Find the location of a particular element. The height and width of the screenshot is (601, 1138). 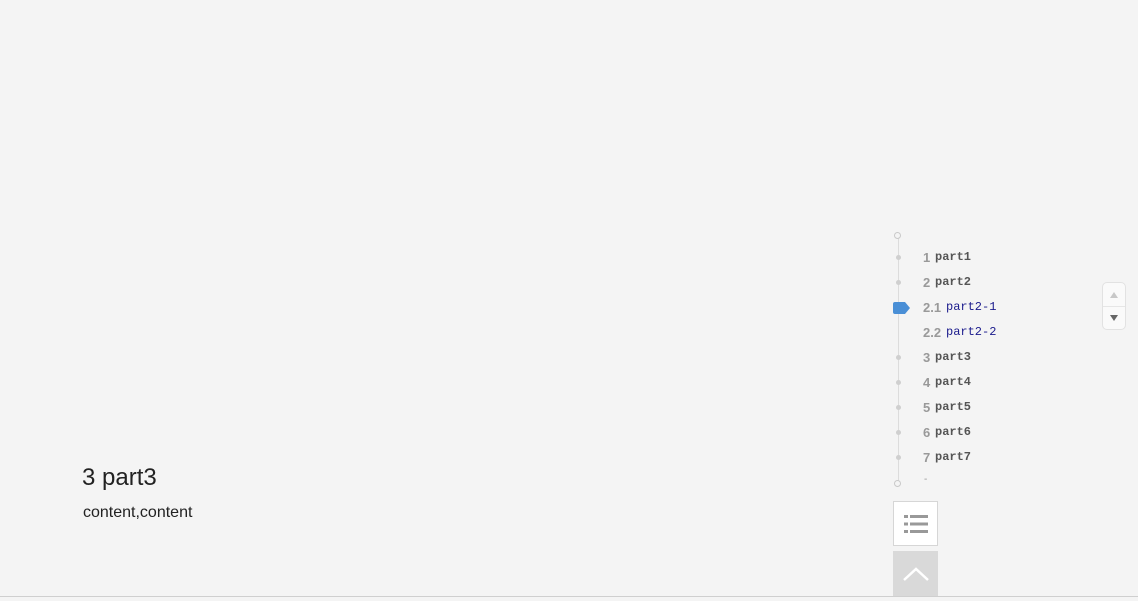

active-marker-icon is located at coordinates (901, 308).